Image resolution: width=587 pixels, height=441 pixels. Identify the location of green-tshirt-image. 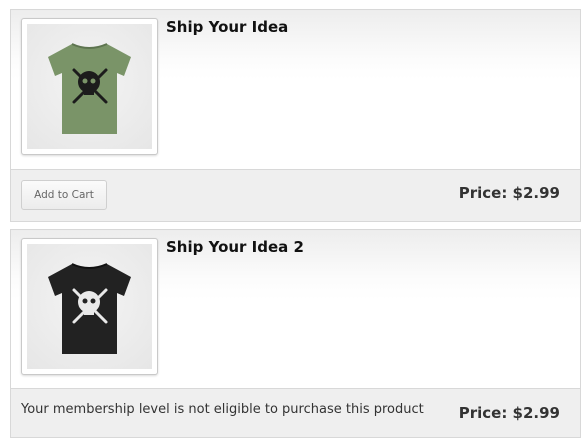
(89, 86).